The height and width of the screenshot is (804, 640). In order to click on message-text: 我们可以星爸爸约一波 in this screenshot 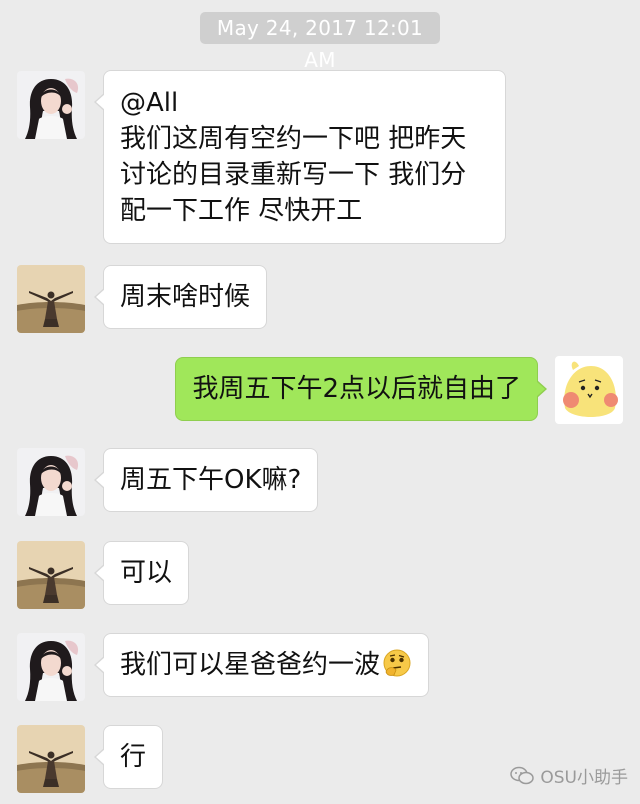, I will do `click(250, 665)`.